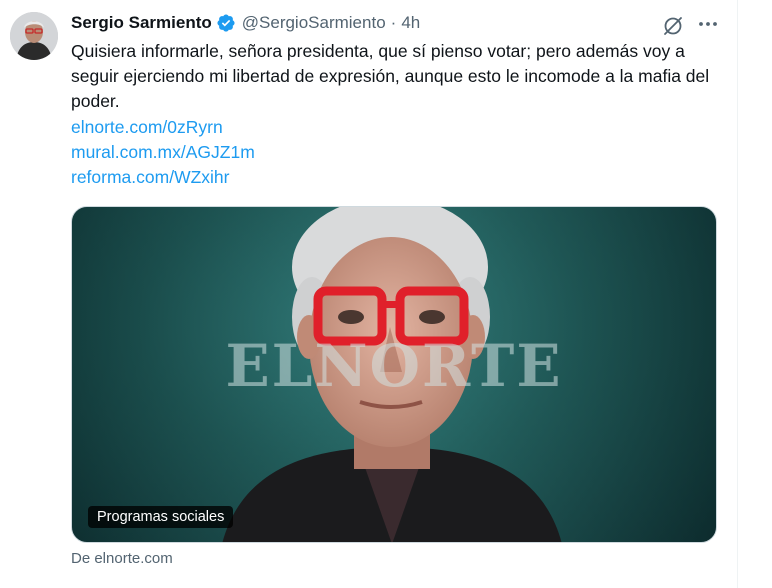  I want to click on link-mural: mural.com.mx/AGJZ1m, so click(163, 152).